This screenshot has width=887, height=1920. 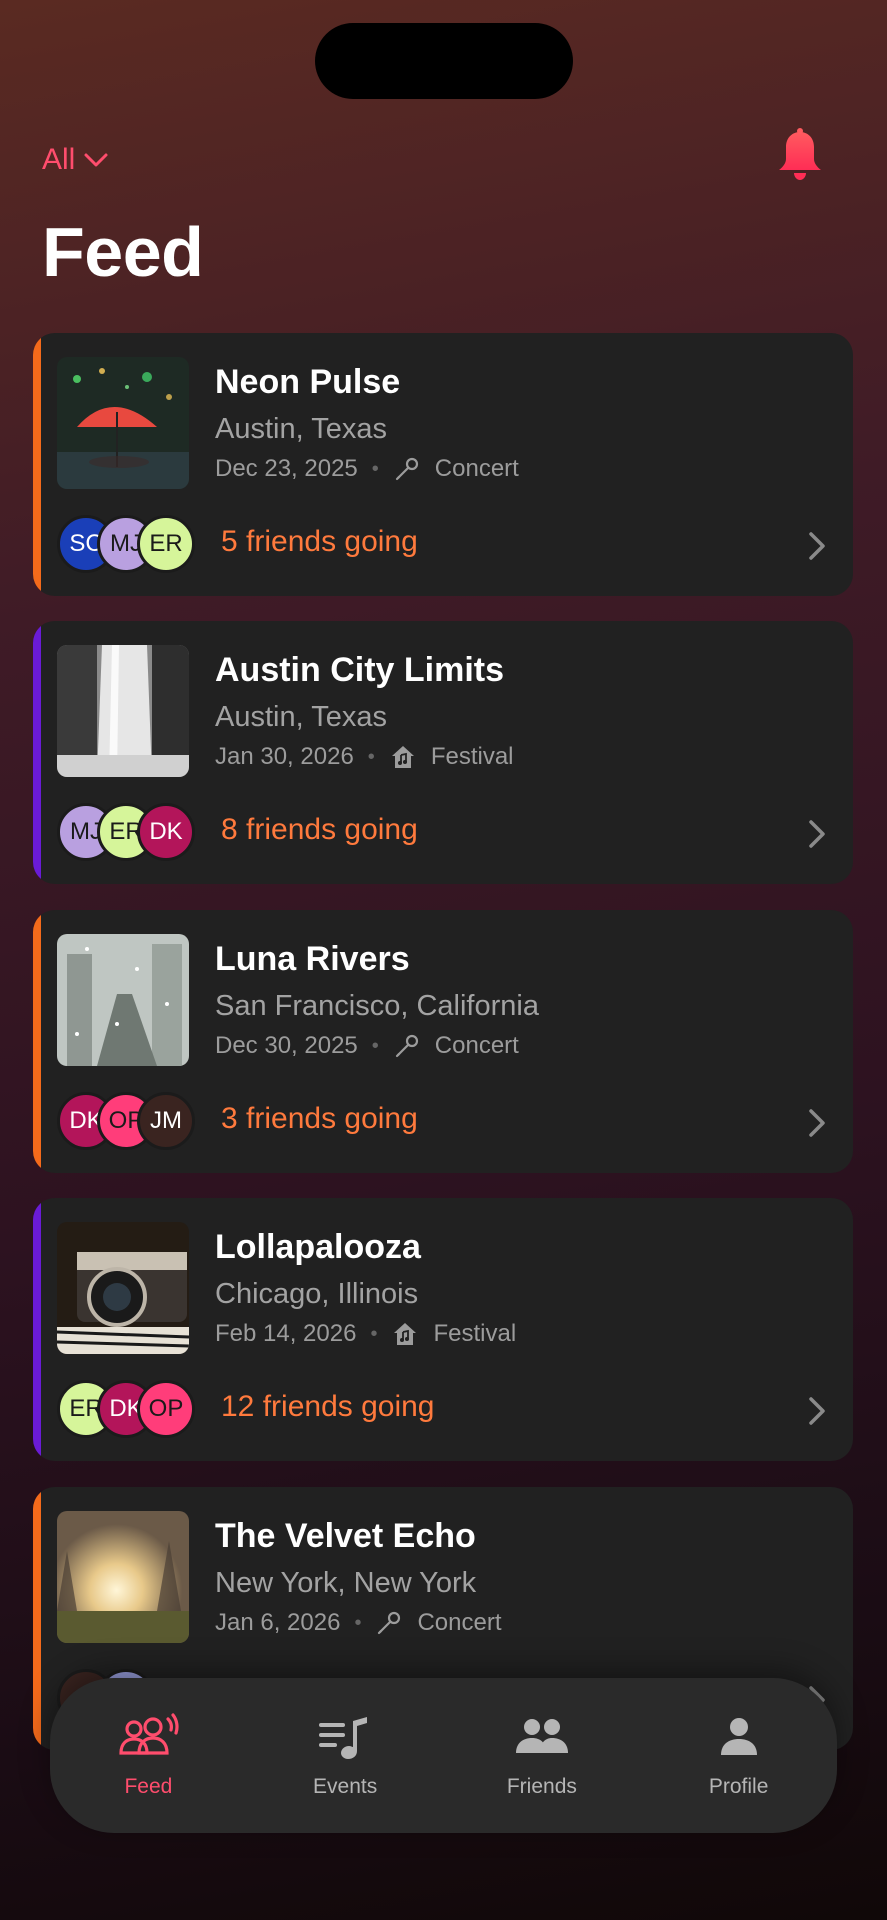 What do you see at coordinates (286, 1333) in the screenshot?
I see `event-date: Feb 14, 2026` at bounding box center [286, 1333].